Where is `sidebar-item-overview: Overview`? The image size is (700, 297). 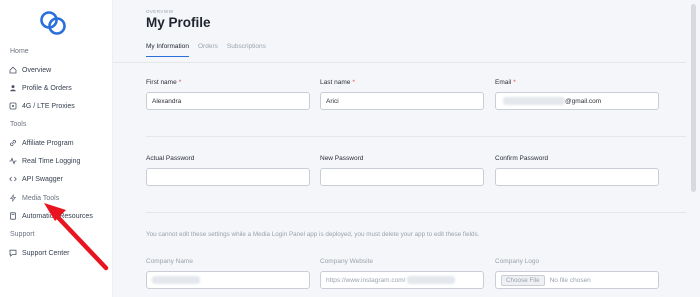
sidebar-item-overview: Overview is located at coordinates (30, 70).